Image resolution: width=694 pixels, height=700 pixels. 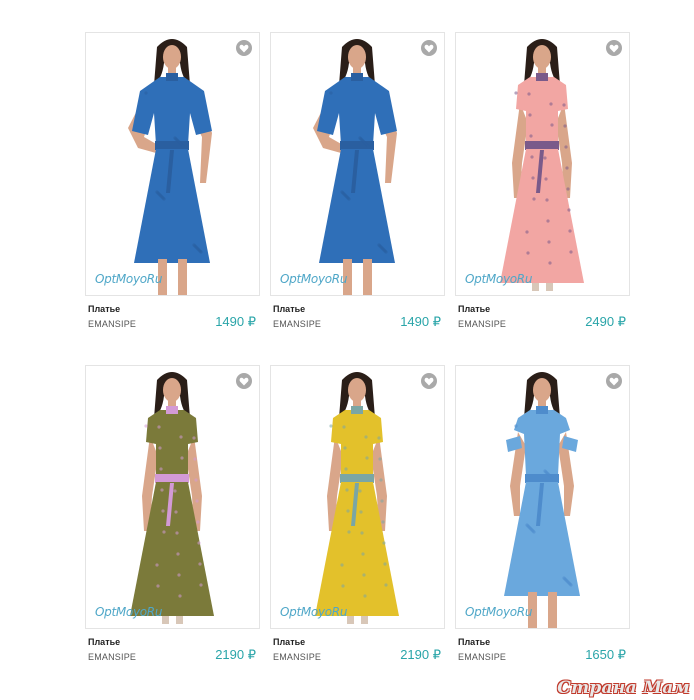 What do you see at coordinates (605, 654) in the screenshot?
I see `product-price: 1650 ₽` at bounding box center [605, 654].